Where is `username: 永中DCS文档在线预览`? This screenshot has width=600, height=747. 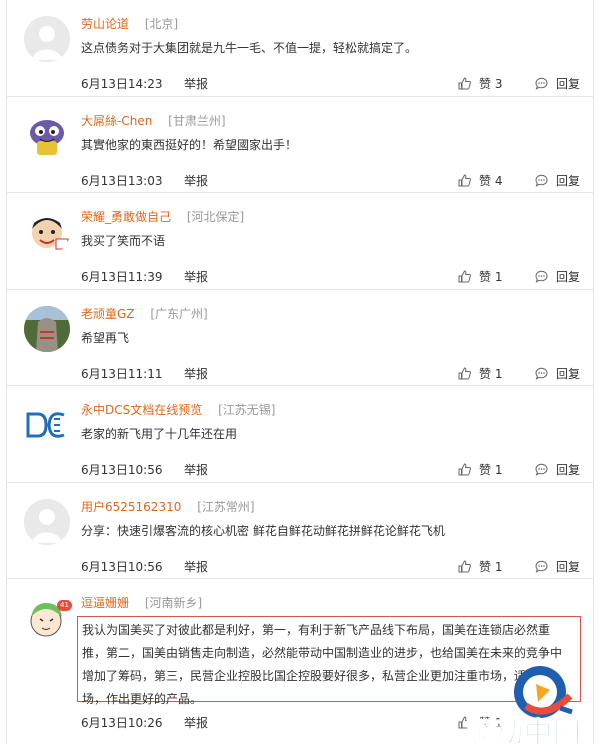 username: 永中DCS文档在线预览 is located at coordinates (141, 410).